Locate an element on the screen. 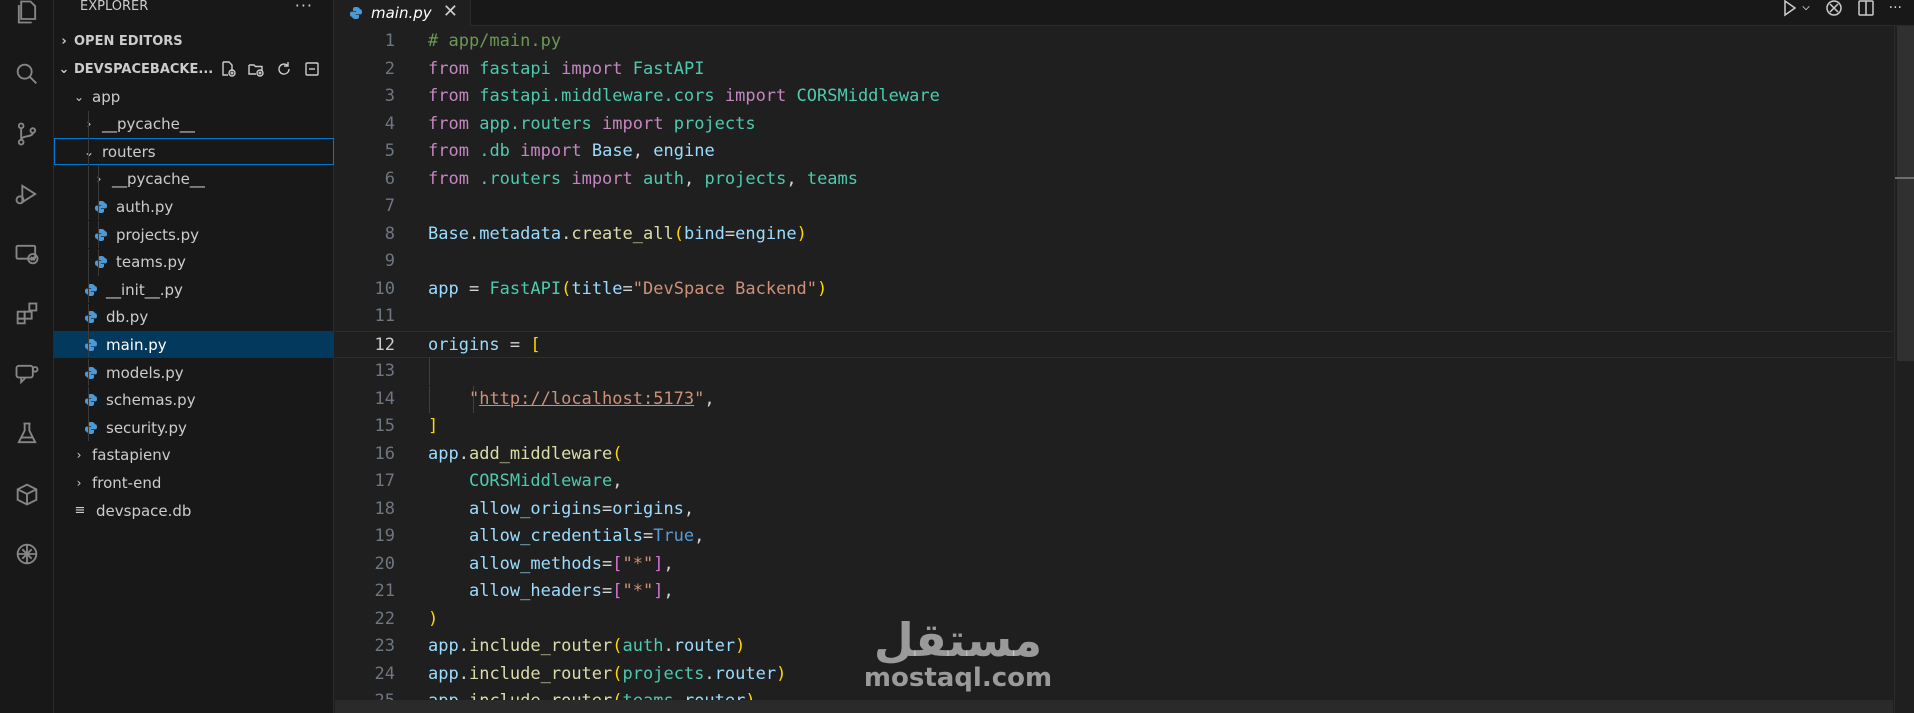 This screenshot has height=713, width=1914. code-line: 1 # app/main.py is located at coordinates (1114, 41).